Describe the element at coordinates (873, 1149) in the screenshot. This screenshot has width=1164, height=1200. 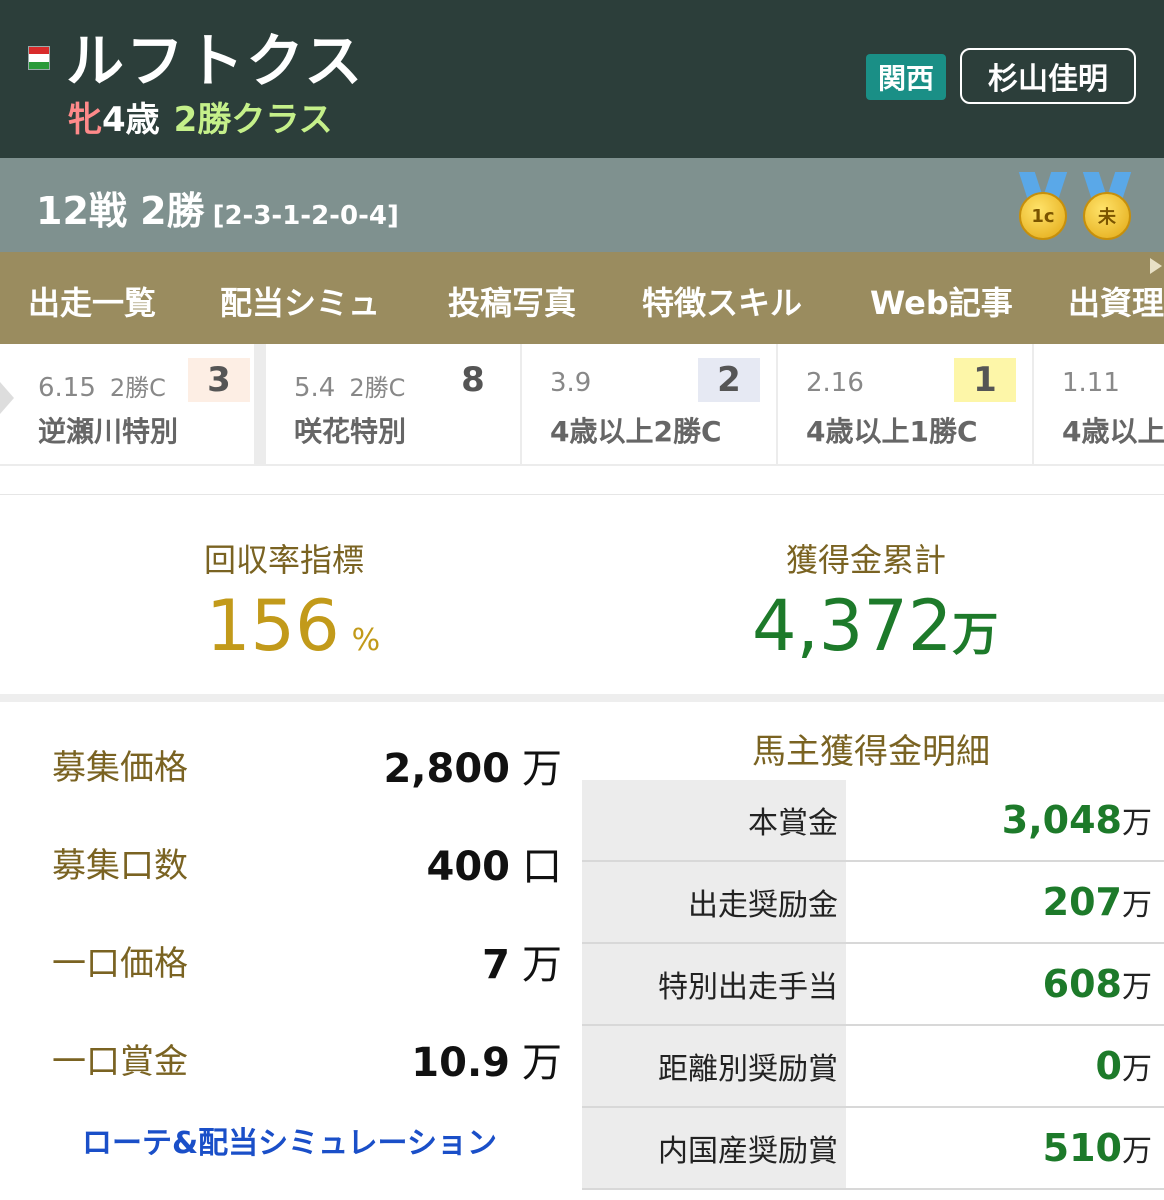
I see `table-row: 内国産奨励賞 510万` at that location.